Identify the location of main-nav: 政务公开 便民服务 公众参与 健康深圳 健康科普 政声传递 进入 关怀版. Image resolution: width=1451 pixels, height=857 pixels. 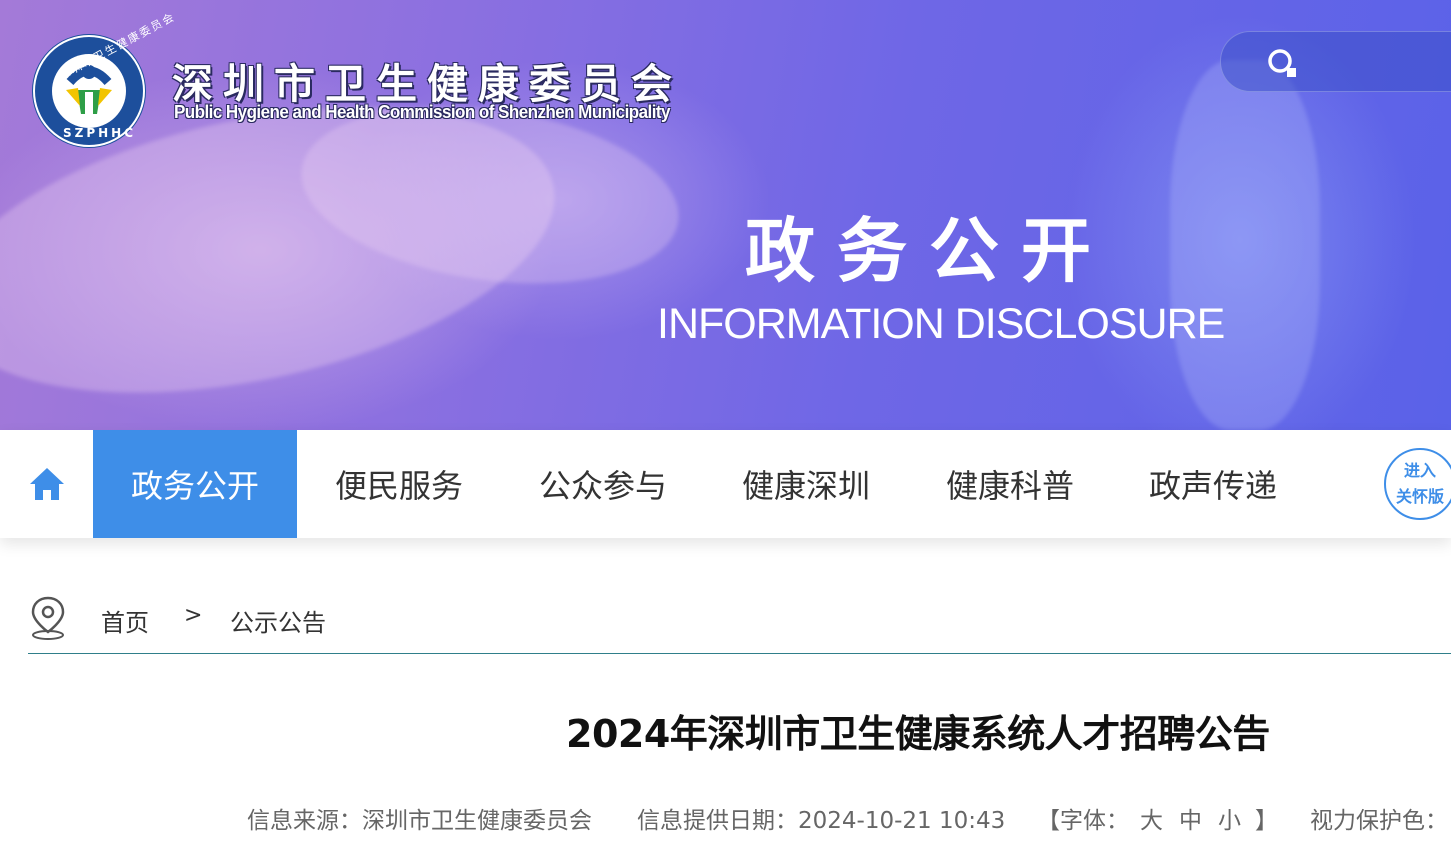
(725, 484).